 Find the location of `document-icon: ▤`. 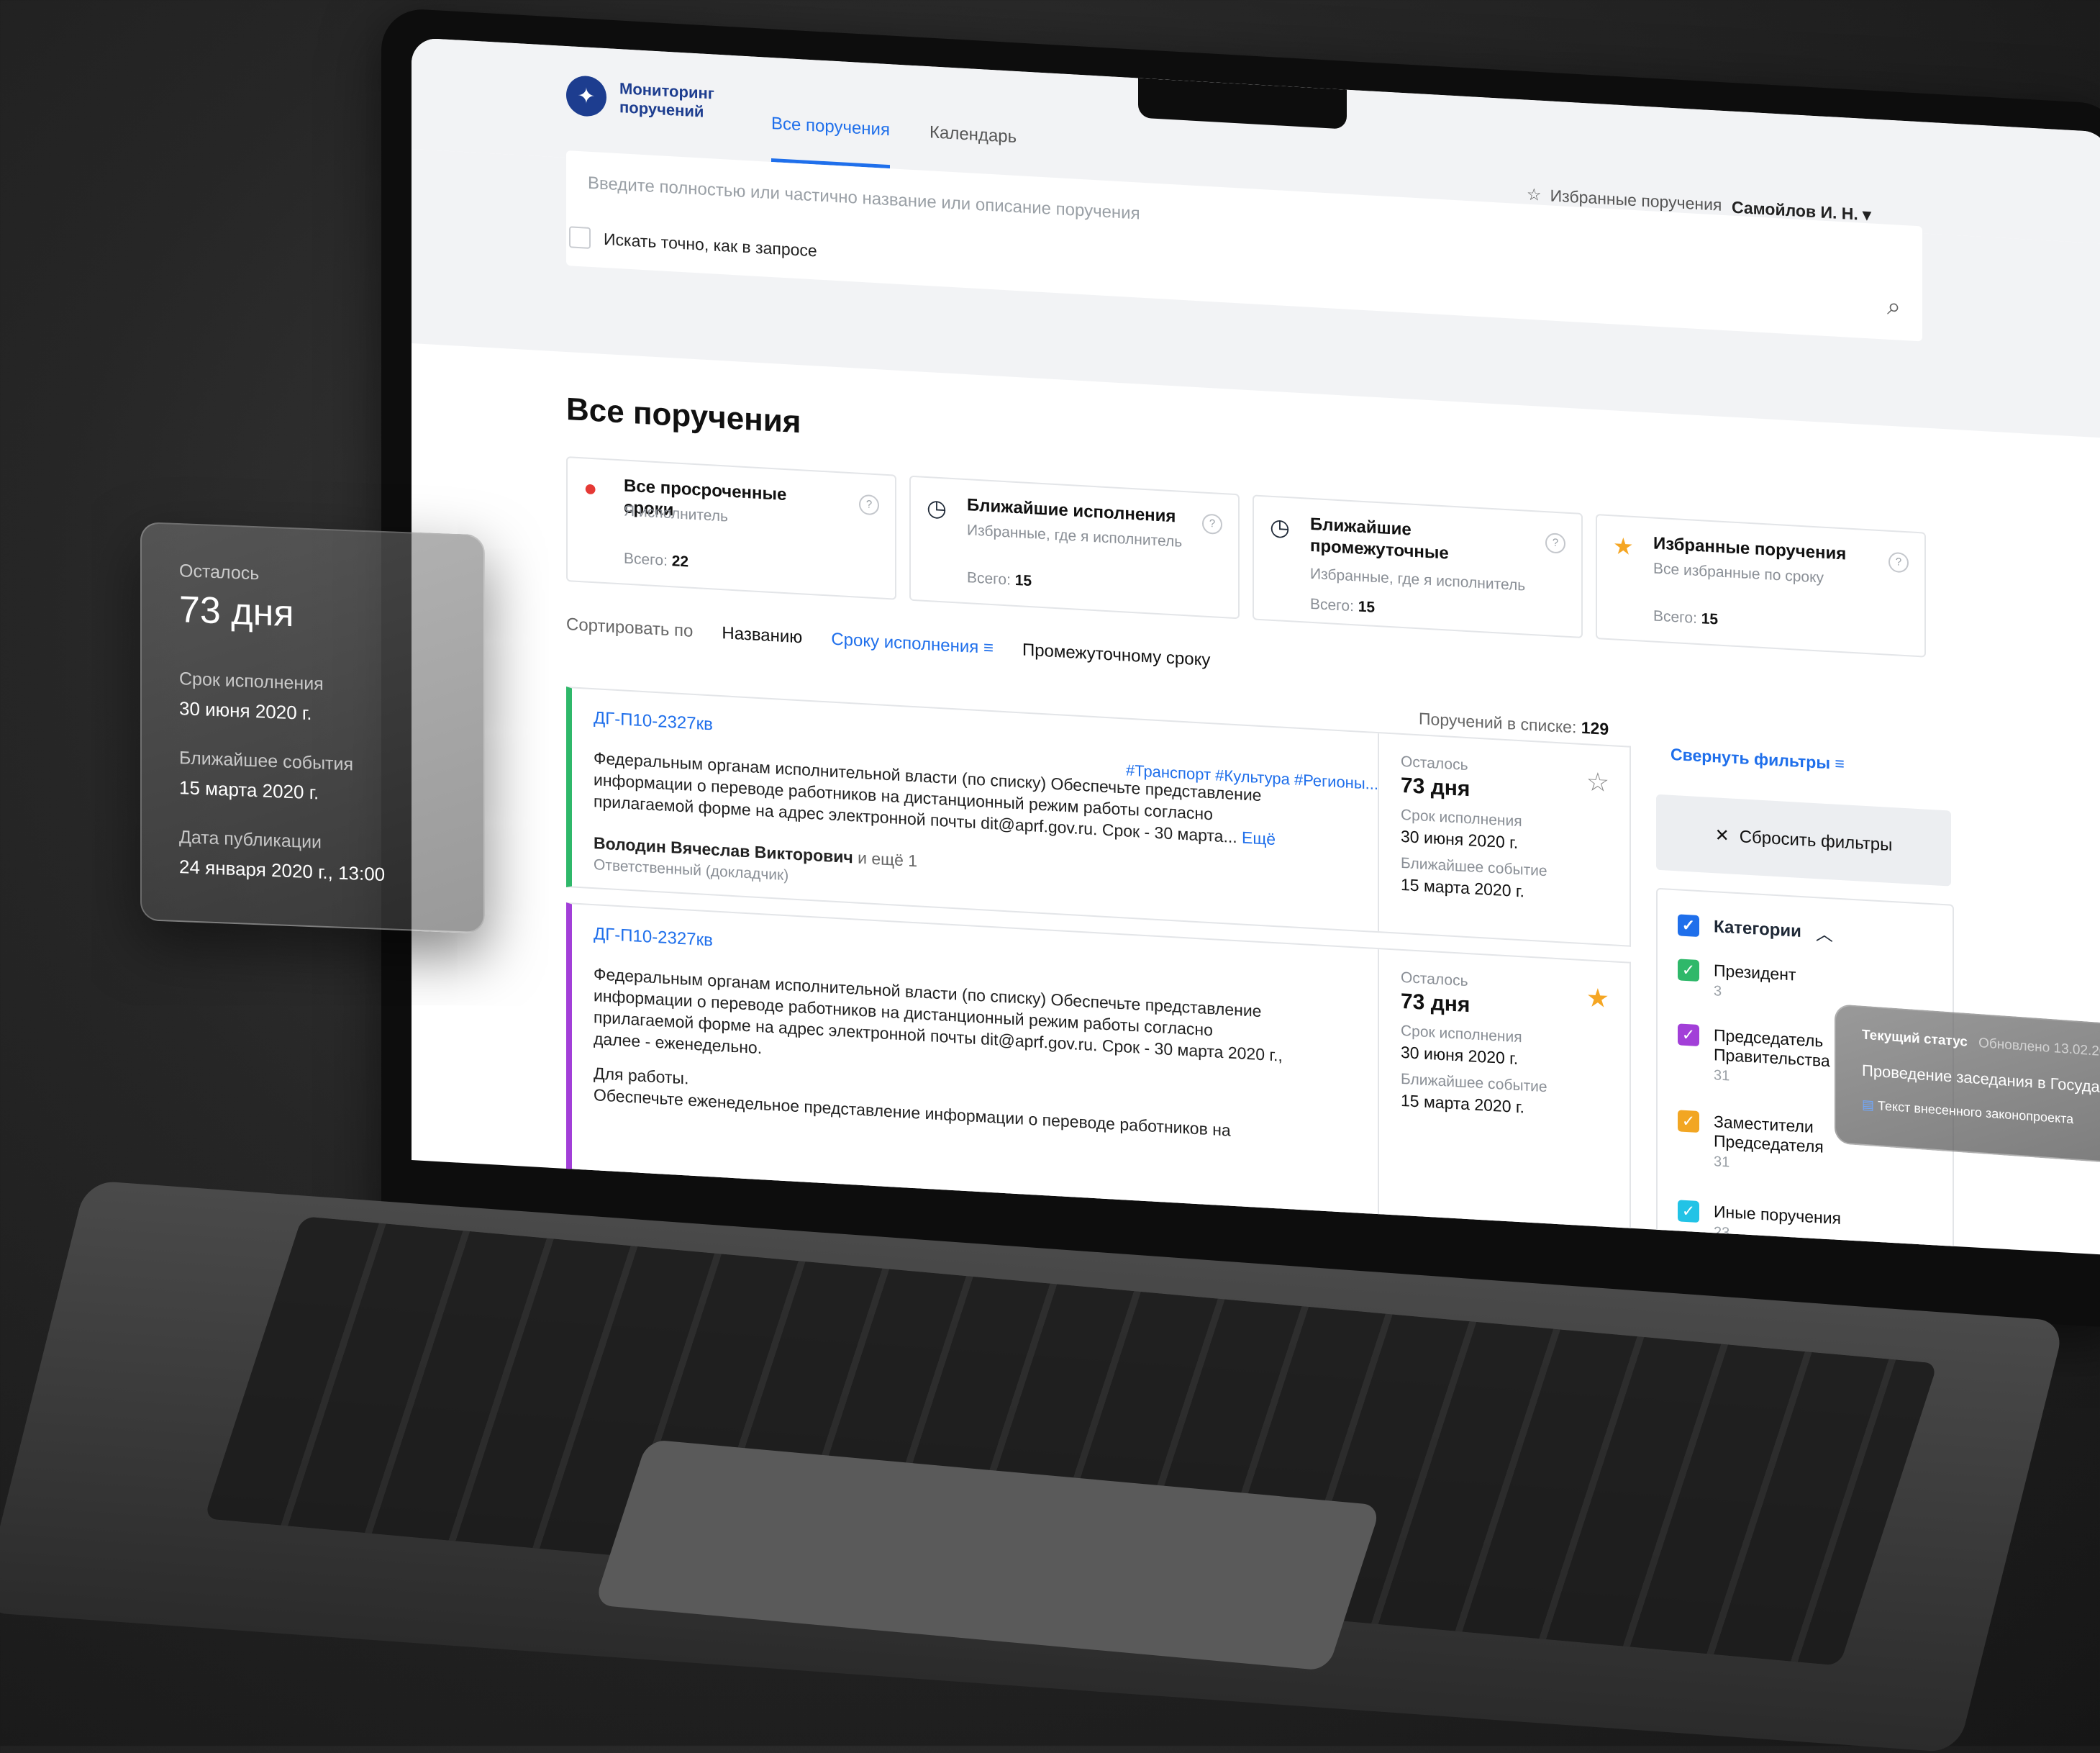

document-icon: ▤ is located at coordinates (1868, 1105).